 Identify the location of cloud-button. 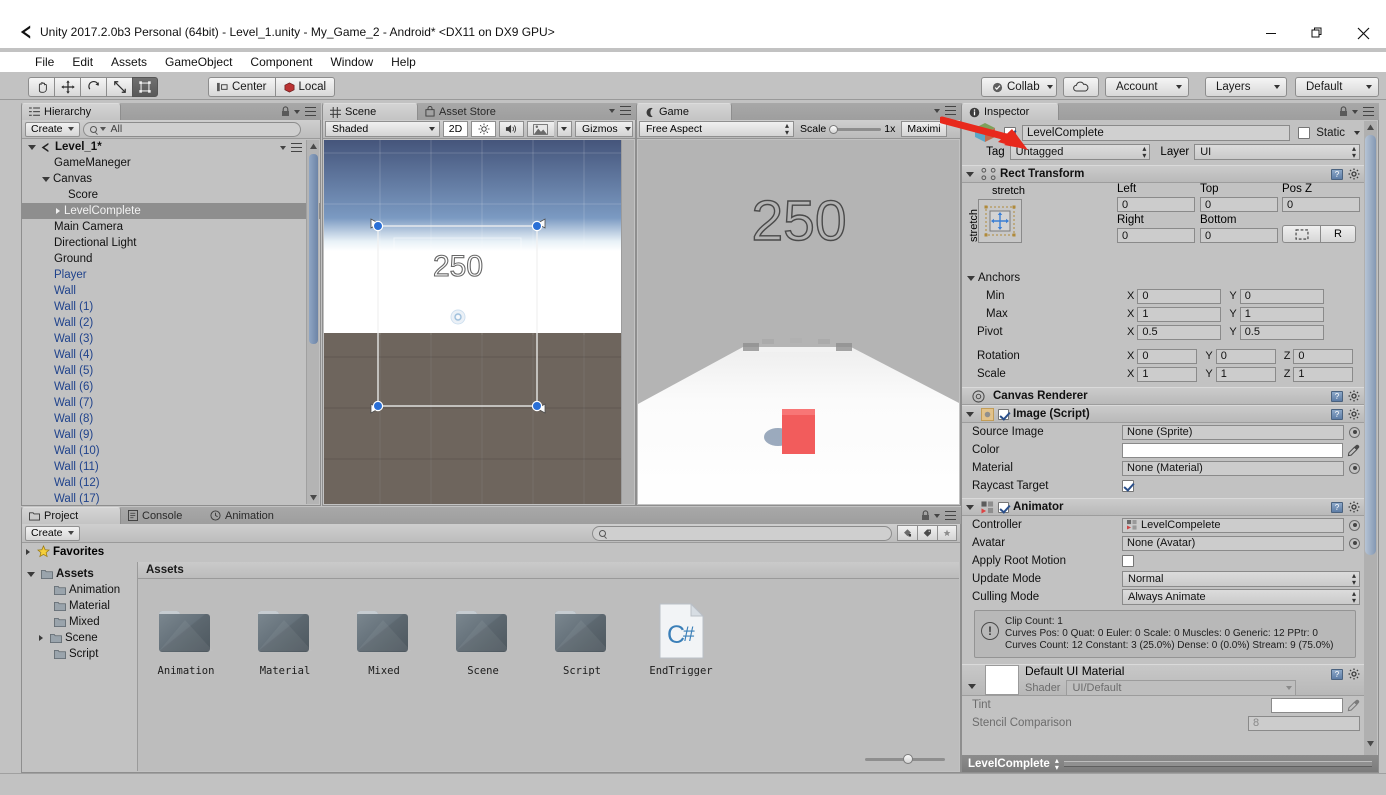
(1081, 87).